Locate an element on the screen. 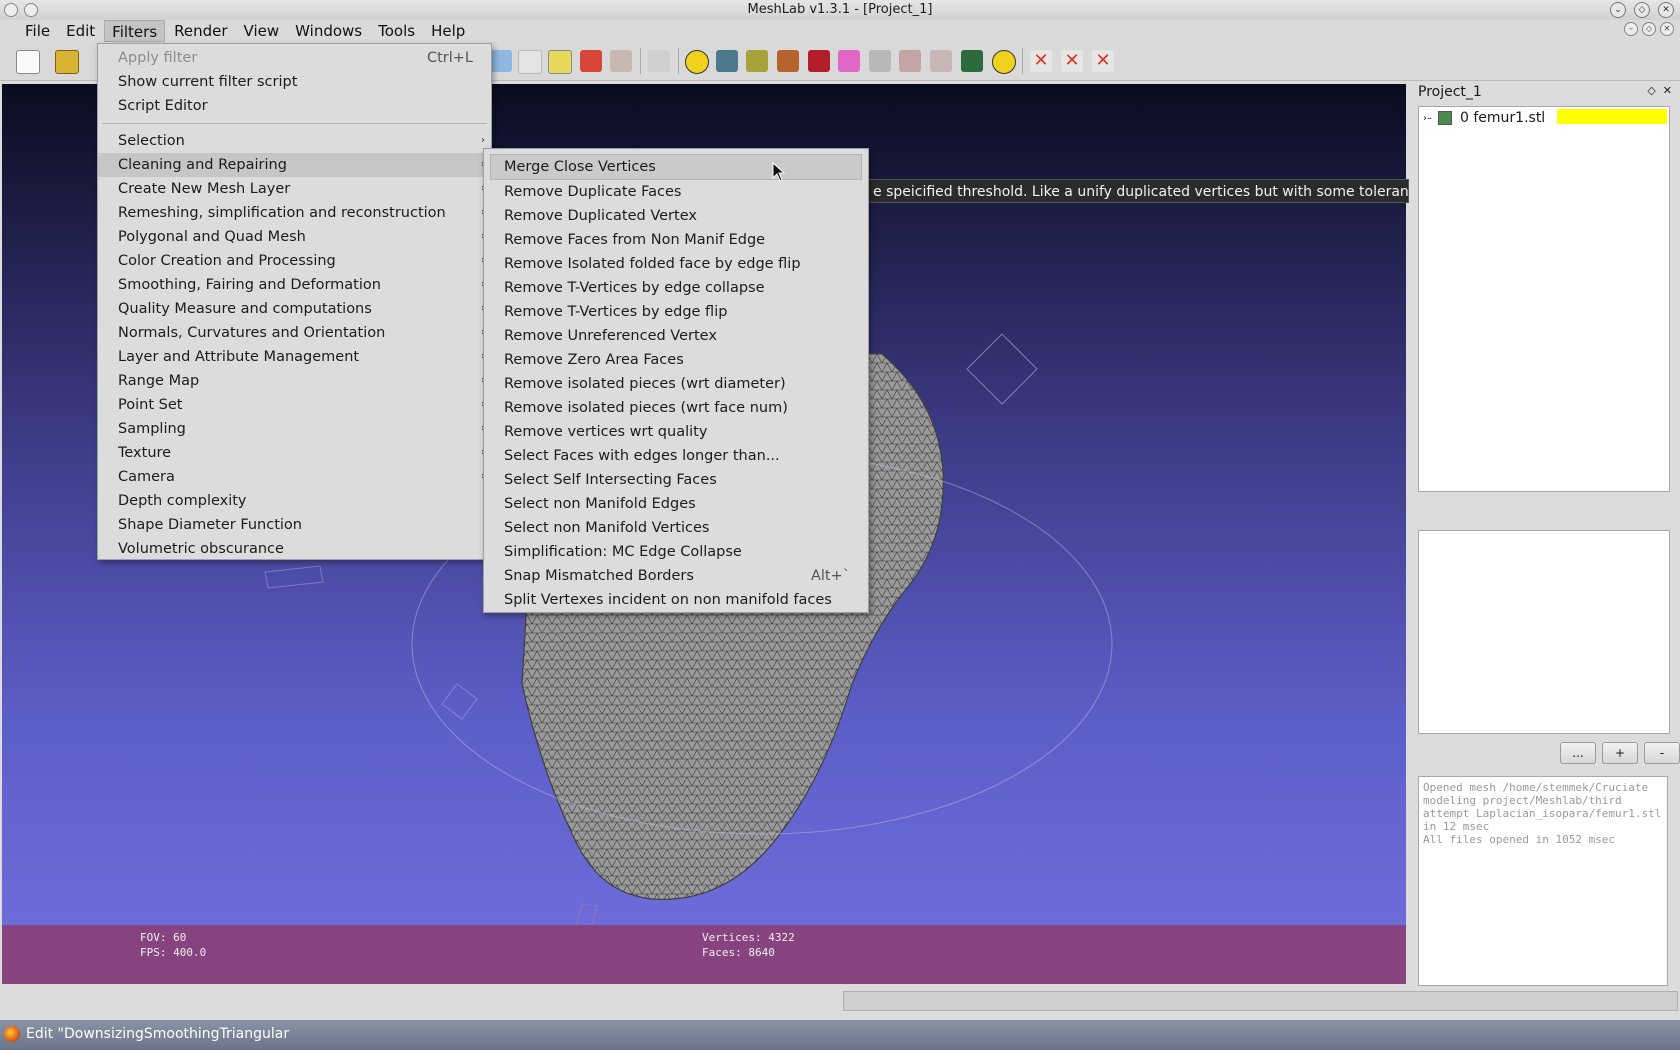 Image resolution: width=1680 pixels, height=1050 pixels. horizontal-scrollbar is located at coordinates (1260, 1001).